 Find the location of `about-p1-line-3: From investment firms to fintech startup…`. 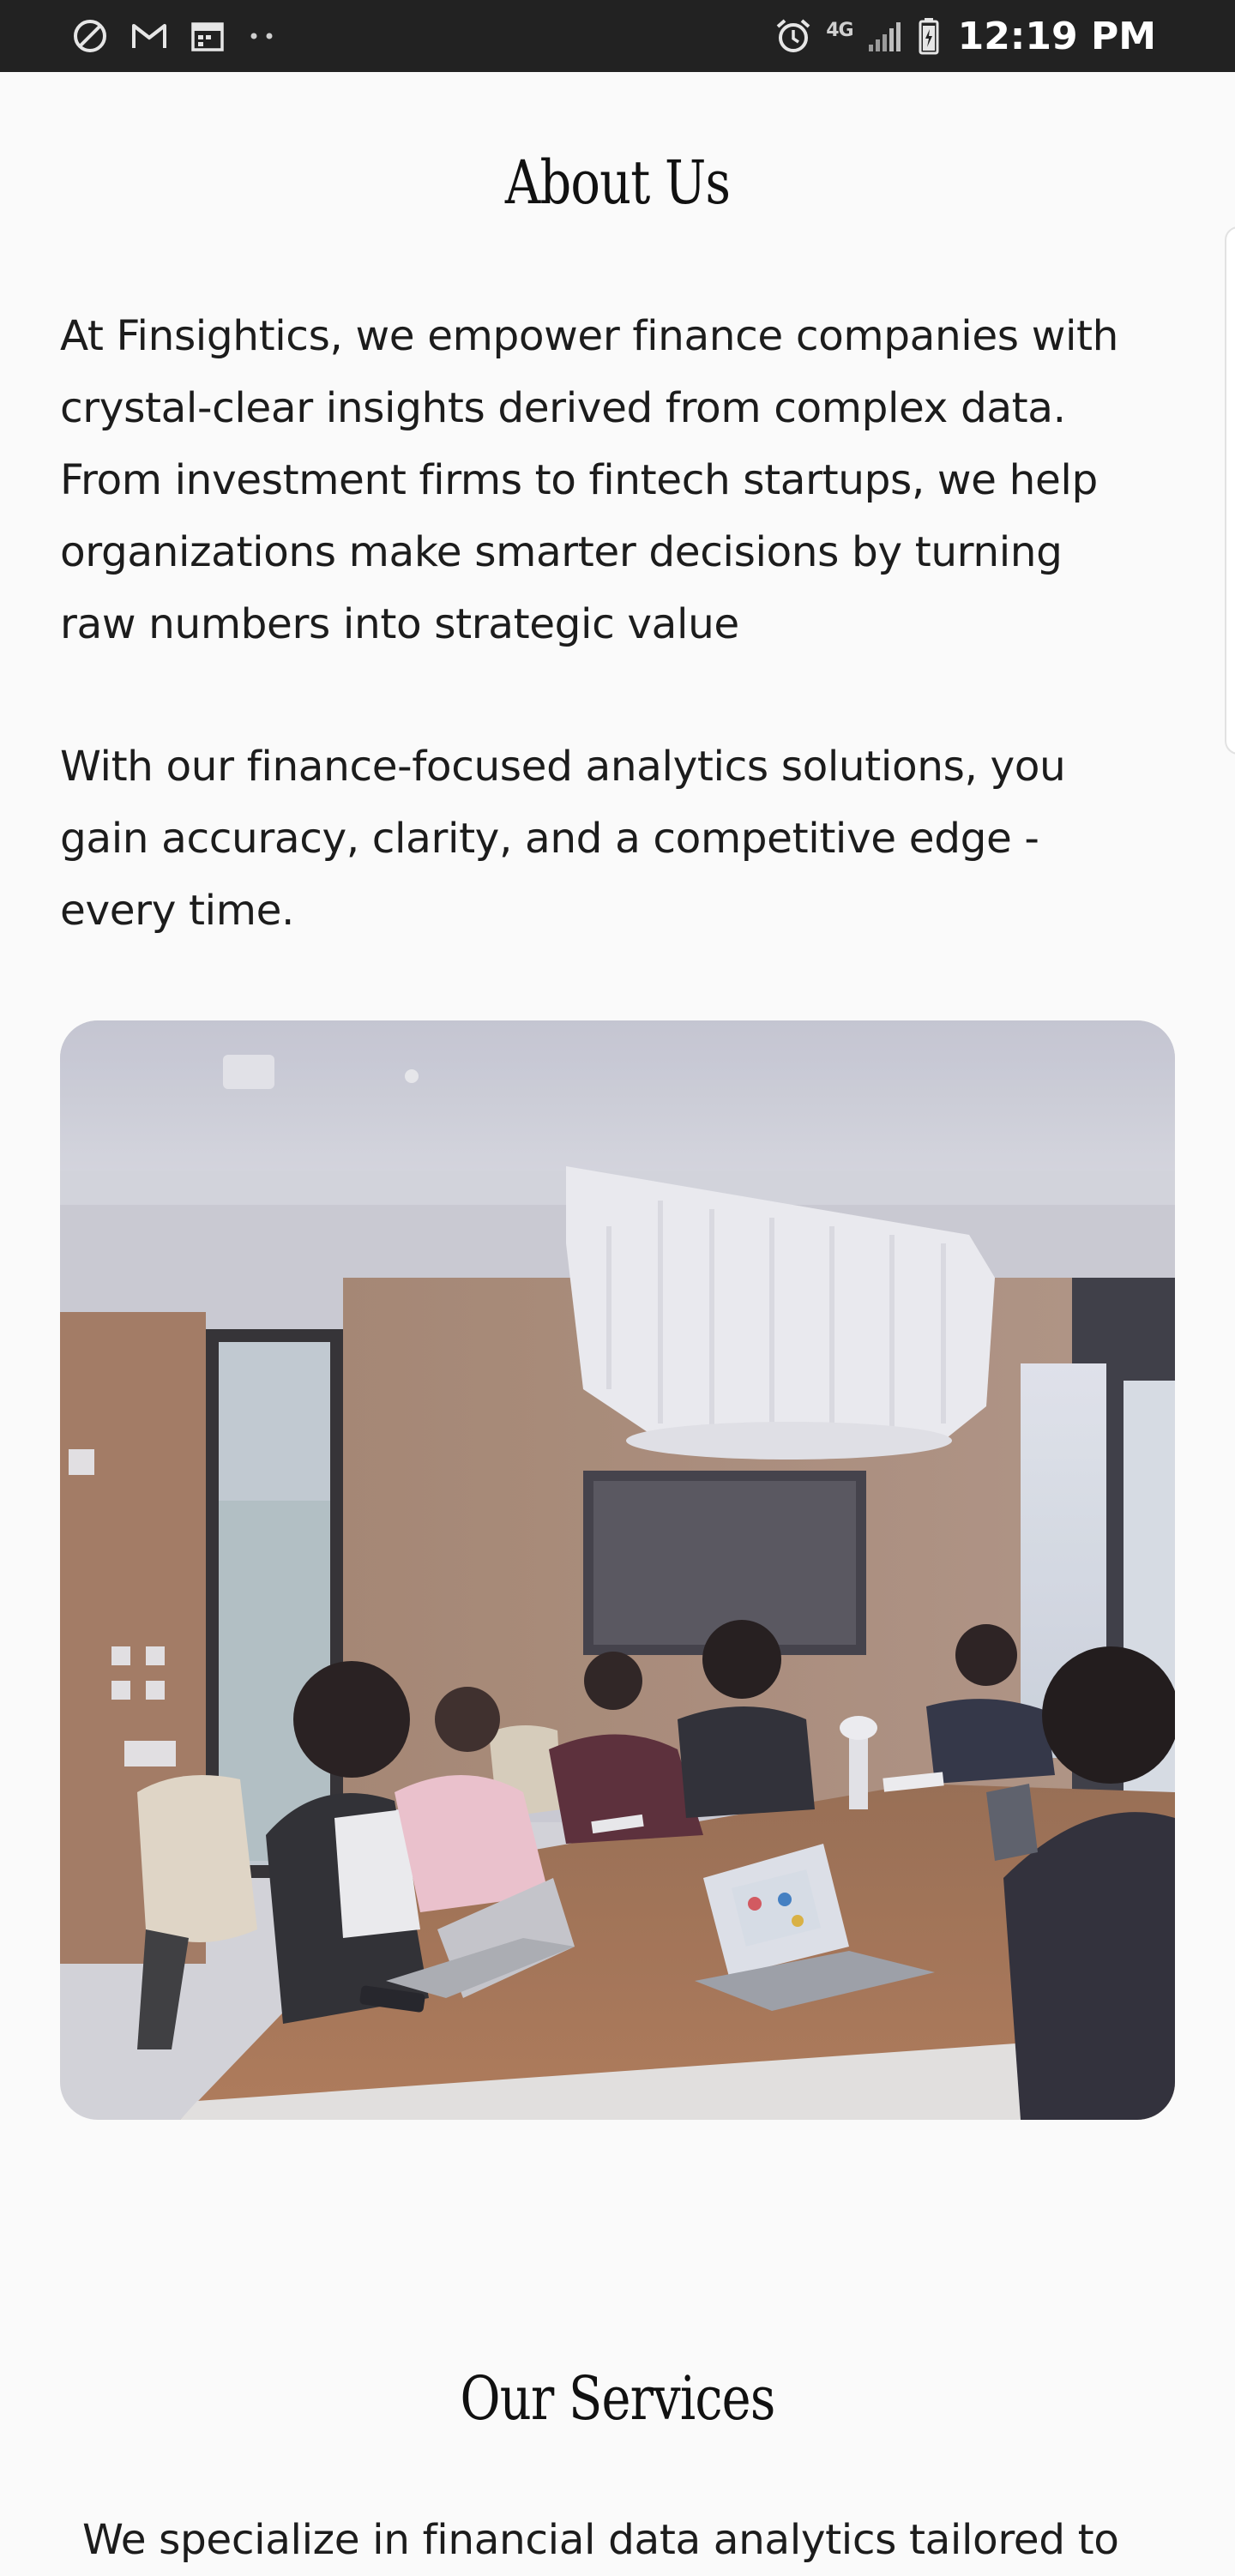

about-p1-line-3: From investment firms to fintech startup… is located at coordinates (579, 480).